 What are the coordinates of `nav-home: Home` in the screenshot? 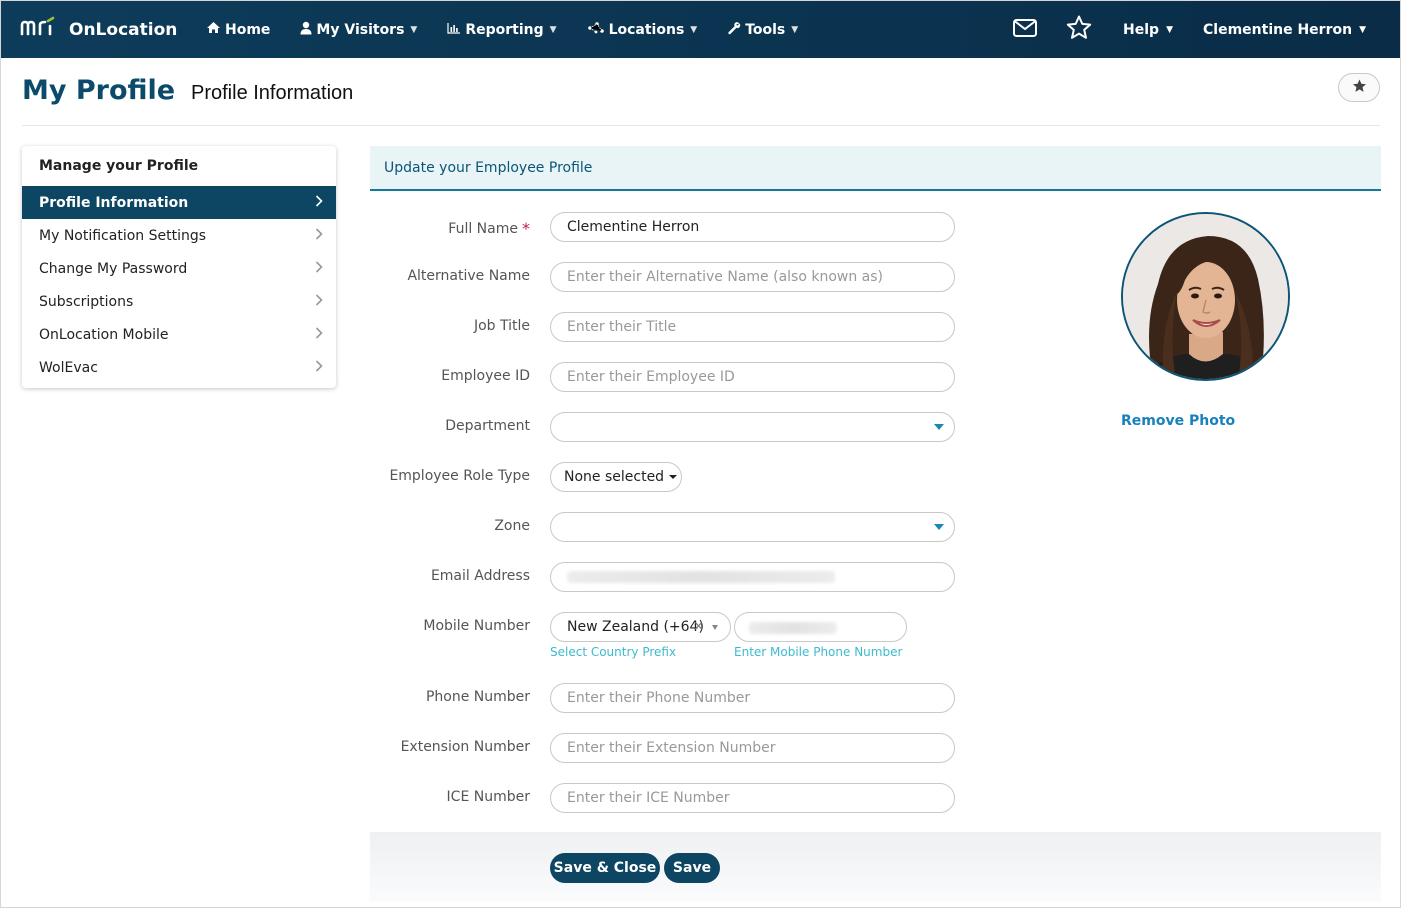 It's located at (238, 29).